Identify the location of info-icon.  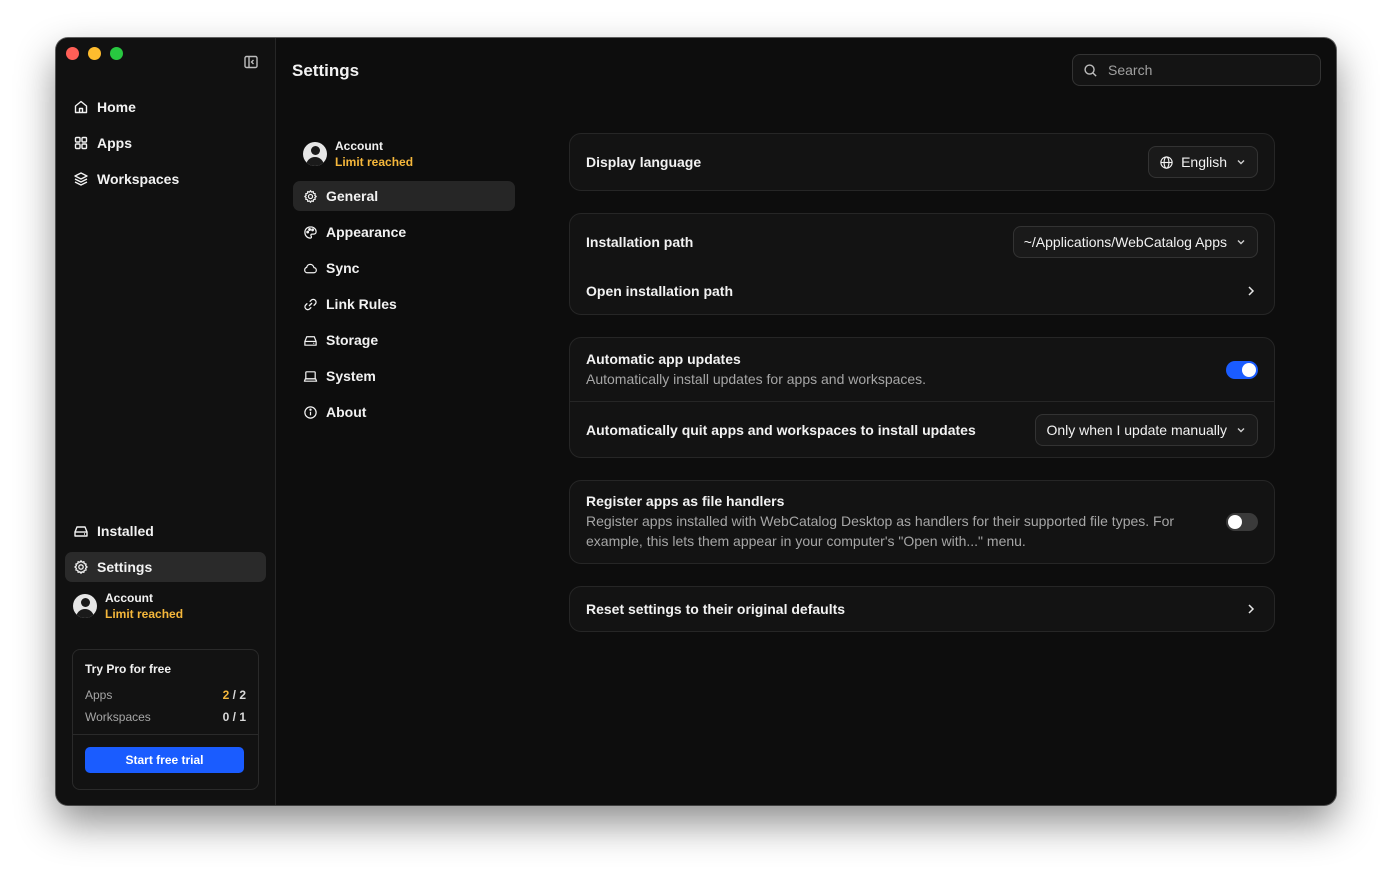
(310, 412).